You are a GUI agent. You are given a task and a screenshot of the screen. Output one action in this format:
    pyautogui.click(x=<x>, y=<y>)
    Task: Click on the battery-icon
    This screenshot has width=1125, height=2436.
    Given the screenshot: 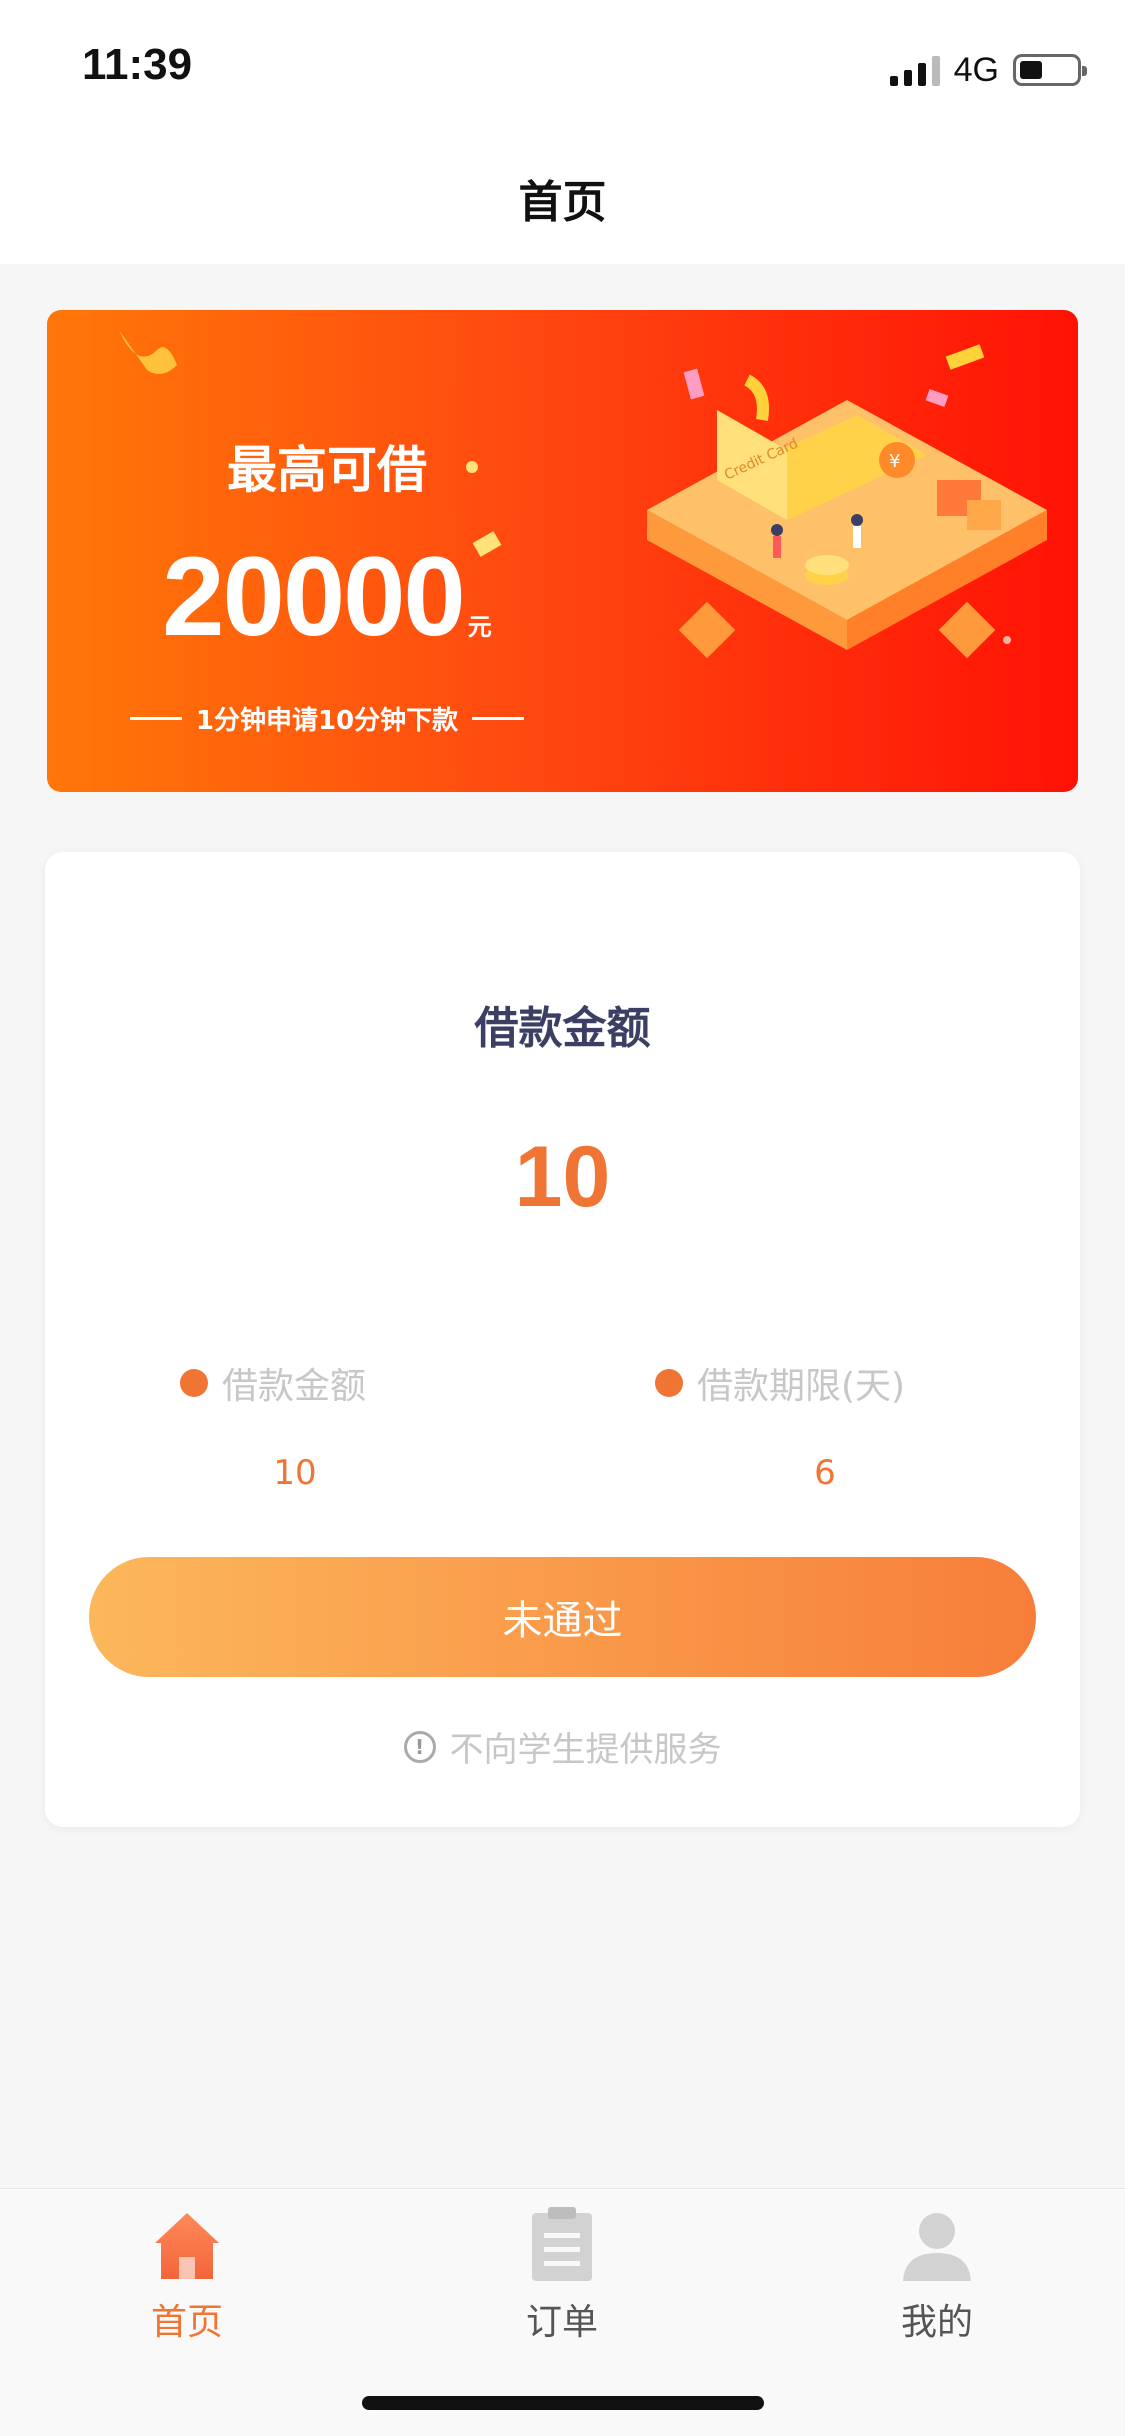 What is the action you would take?
    pyautogui.click(x=1050, y=70)
    